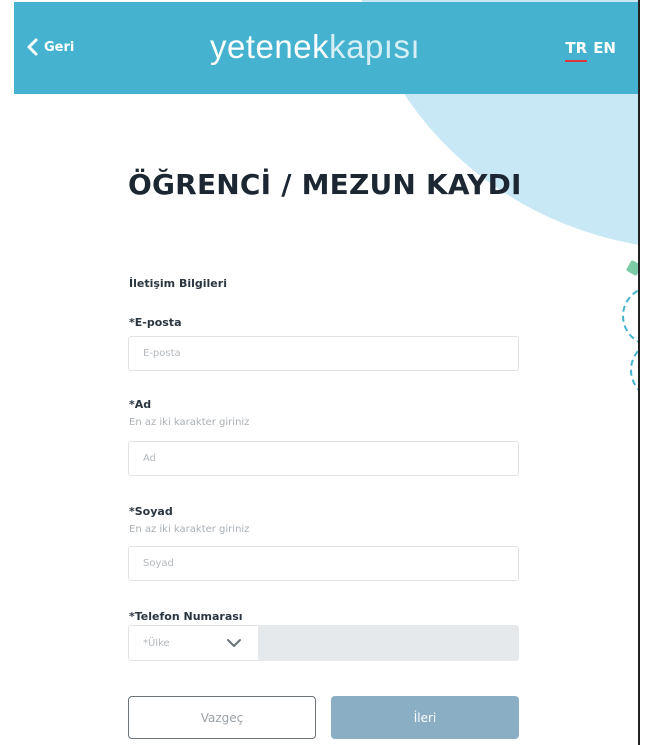  What do you see at coordinates (270, 46) in the screenshot?
I see `logo-bold: yetenek` at bounding box center [270, 46].